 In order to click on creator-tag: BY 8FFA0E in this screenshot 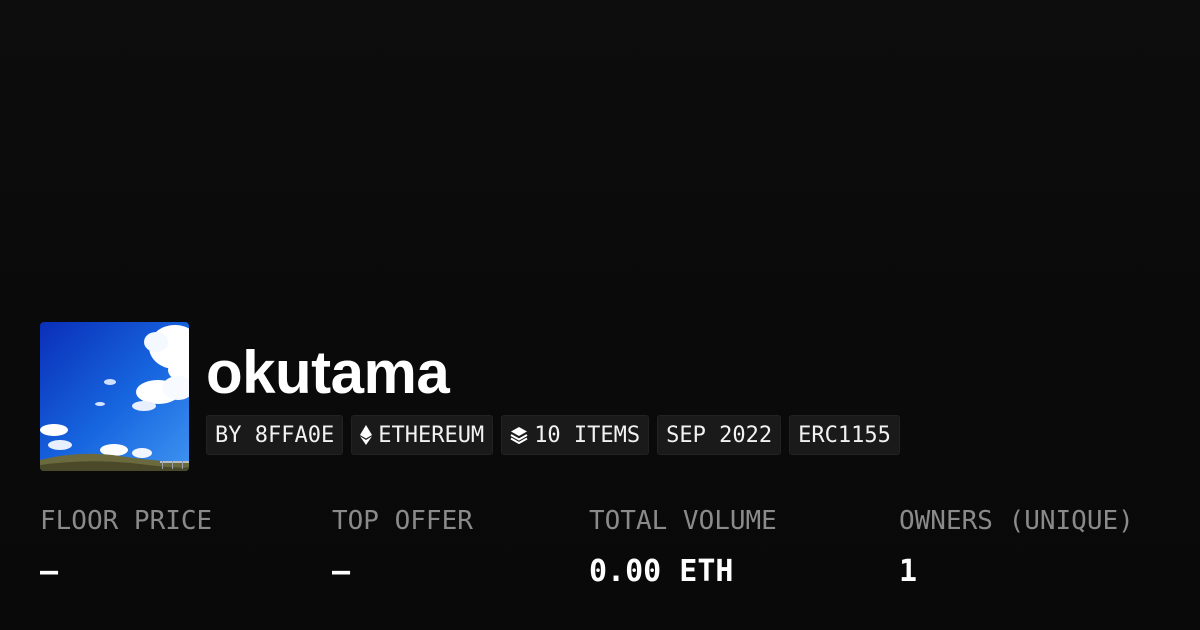, I will do `click(275, 435)`.